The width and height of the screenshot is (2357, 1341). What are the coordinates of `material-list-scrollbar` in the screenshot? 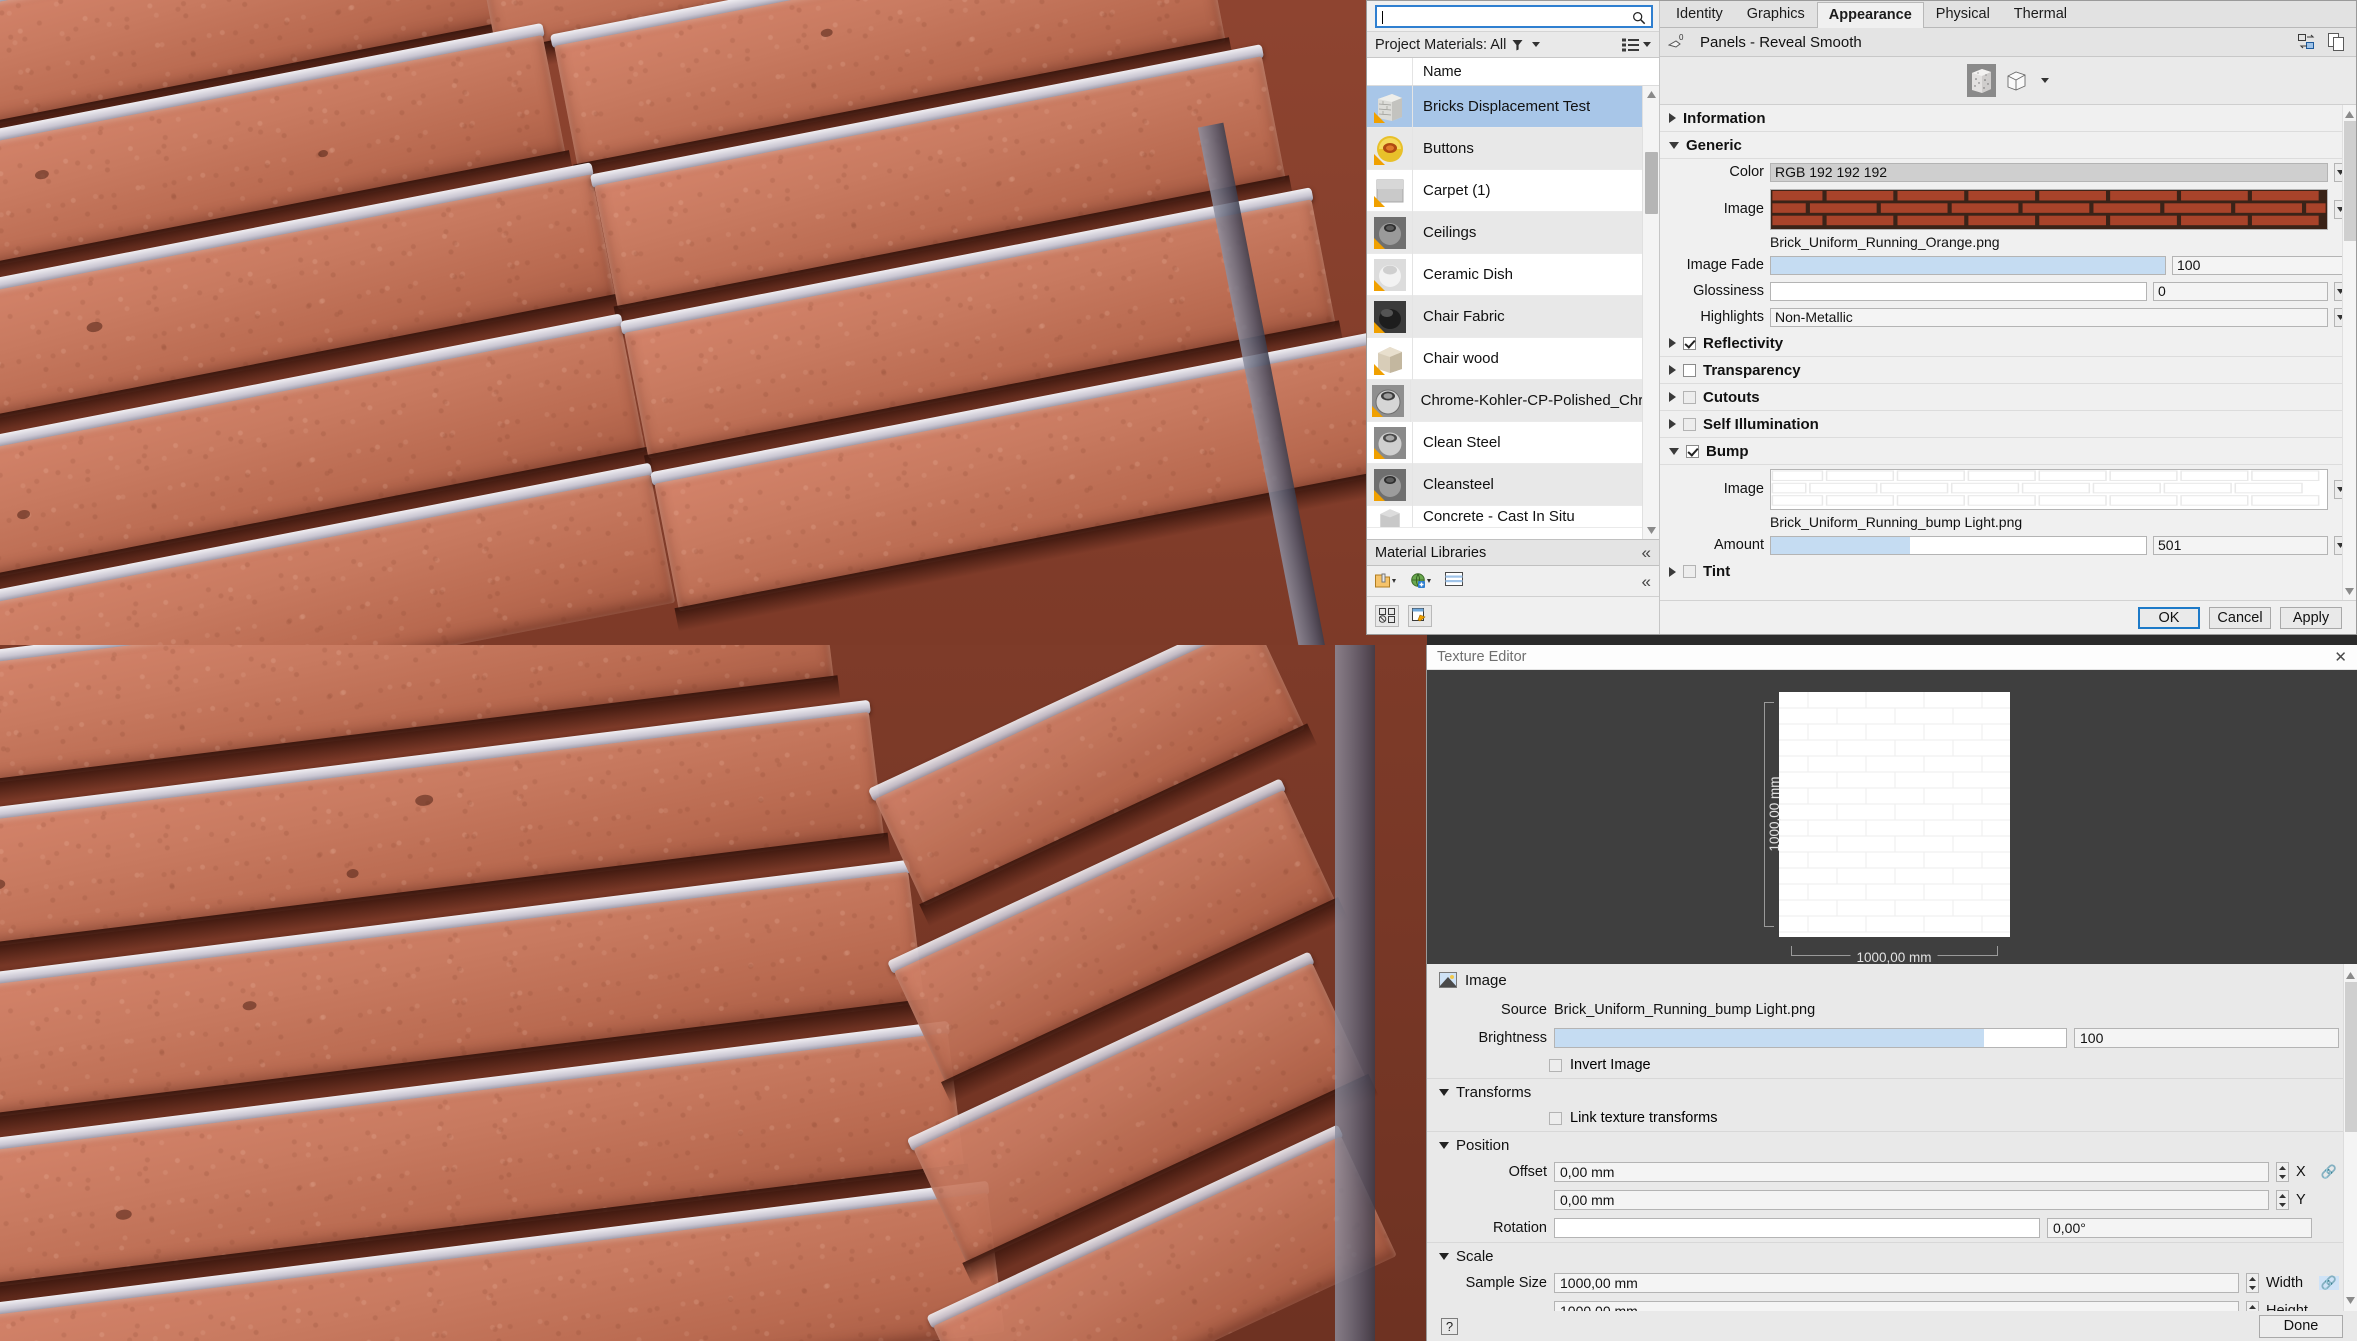 It's located at (1650, 312).